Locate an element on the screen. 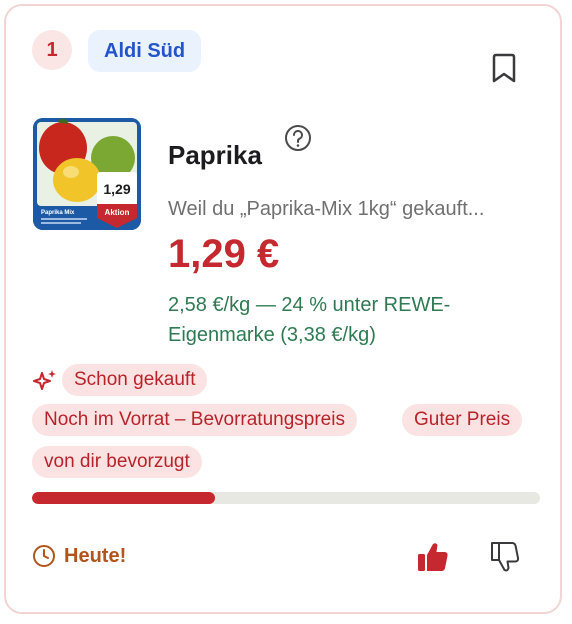 This screenshot has height=624, width=572. thumbs-down-icon is located at coordinates (505, 557).